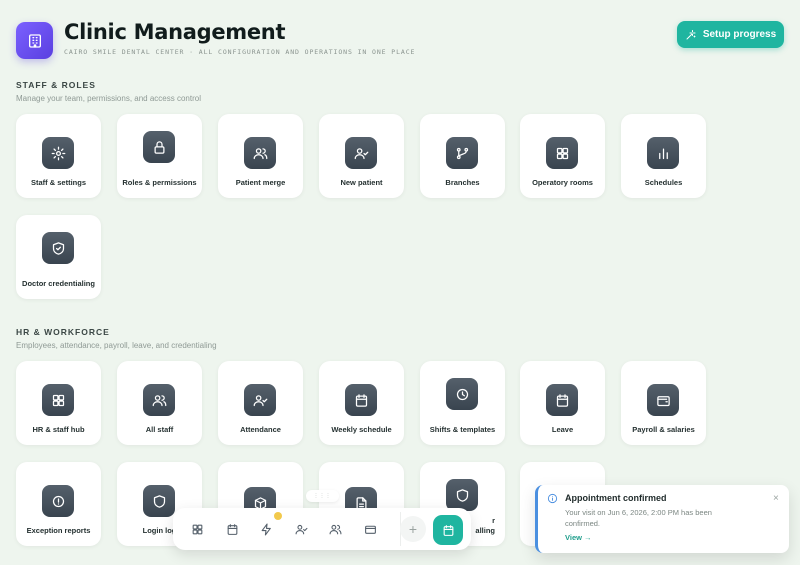 The width and height of the screenshot is (800, 565). What do you see at coordinates (278, 516) in the screenshot?
I see `notification-dot` at bounding box center [278, 516].